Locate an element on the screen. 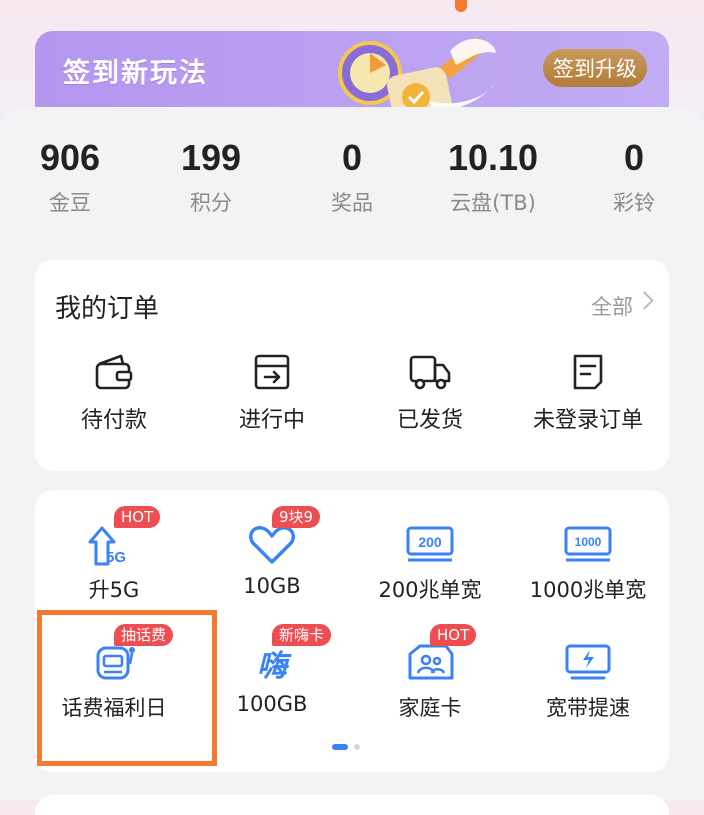  slot-machine-icon is located at coordinates (115, 663).